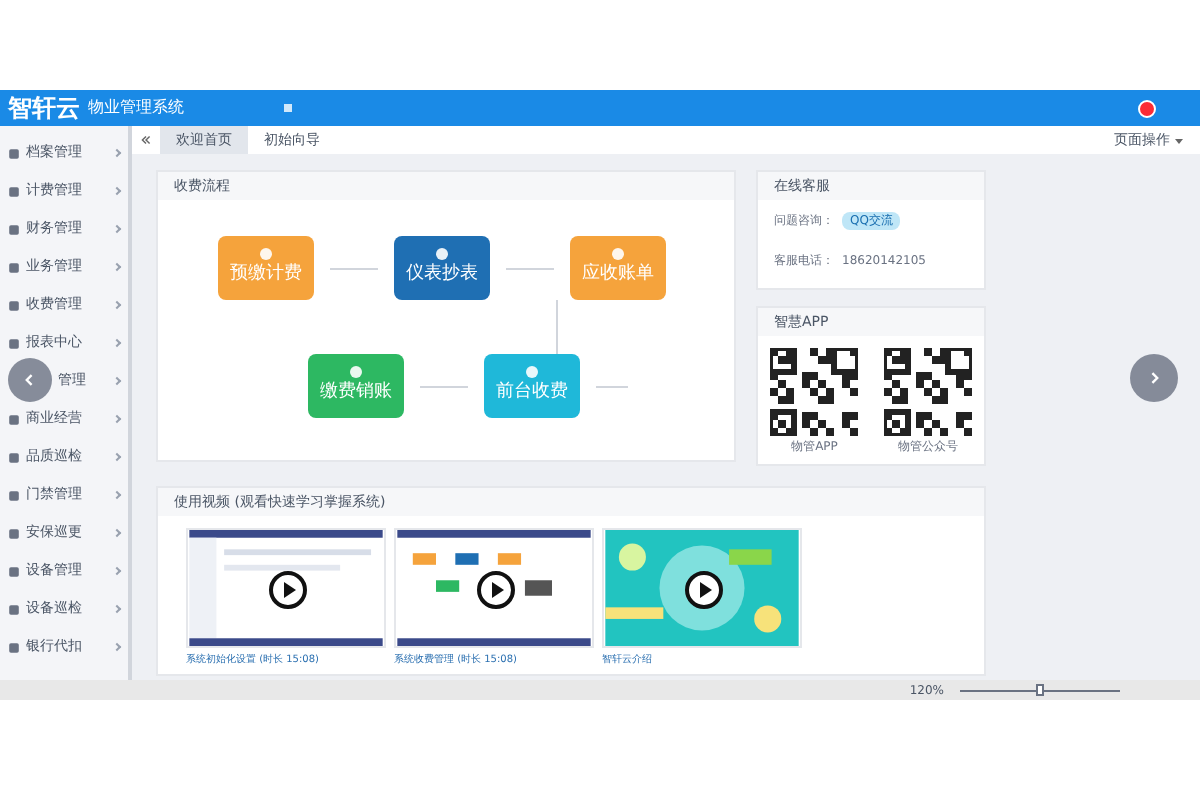  Describe the element at coordinates (1154, 378) in the screenshot. I see `chevron-right-icon` at that location.